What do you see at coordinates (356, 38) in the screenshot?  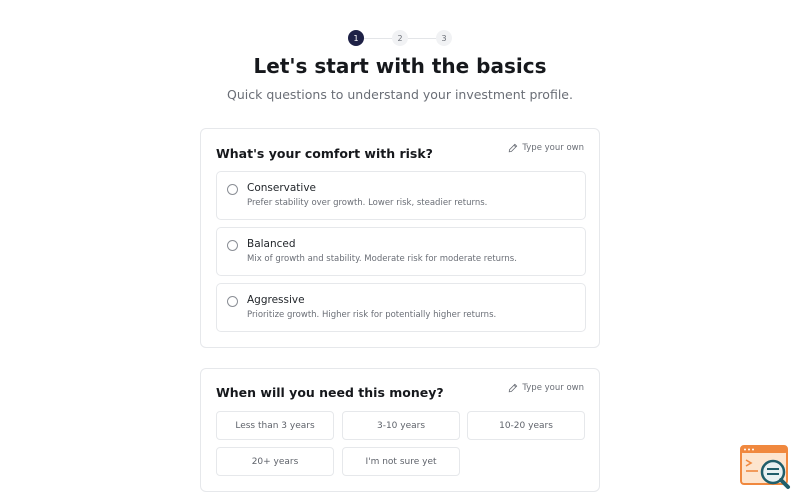 I see `step-1-indicator: 1` at bounding box center [356, 38].